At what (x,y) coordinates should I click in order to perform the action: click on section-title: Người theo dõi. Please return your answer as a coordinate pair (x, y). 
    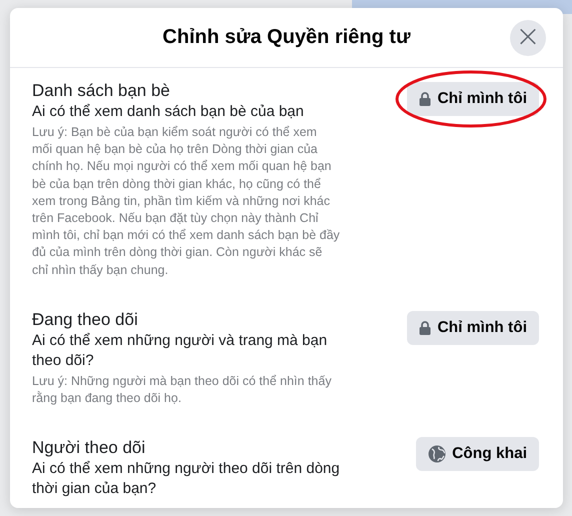
    Looking at the image, I should click on (89, 448).